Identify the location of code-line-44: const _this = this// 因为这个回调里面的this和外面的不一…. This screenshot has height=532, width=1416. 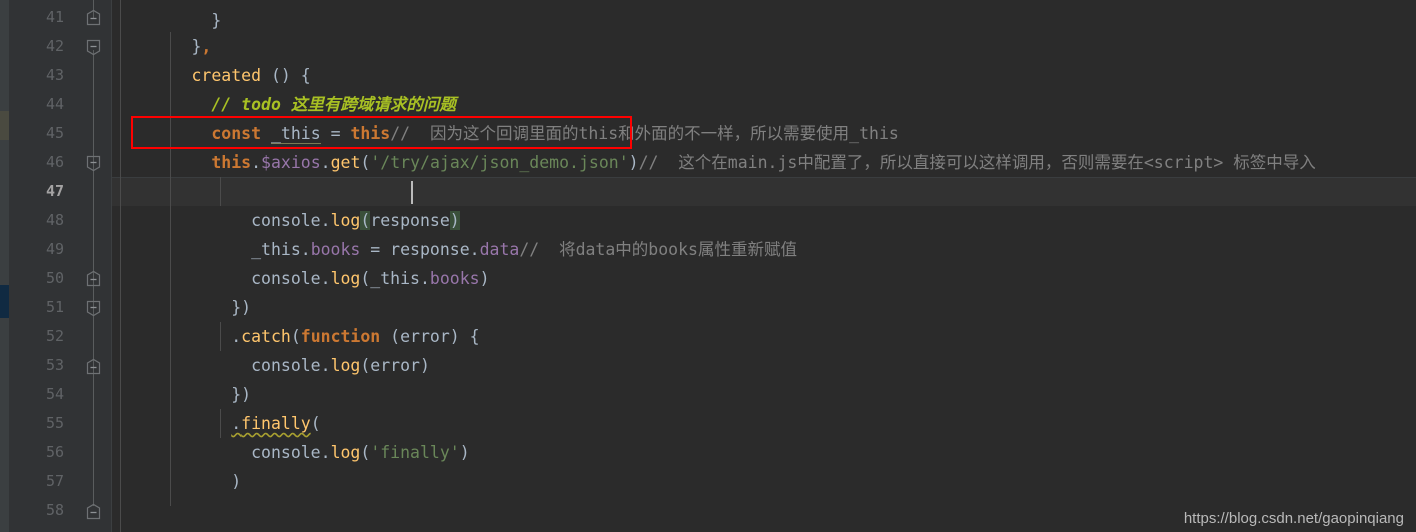
(764, 117).